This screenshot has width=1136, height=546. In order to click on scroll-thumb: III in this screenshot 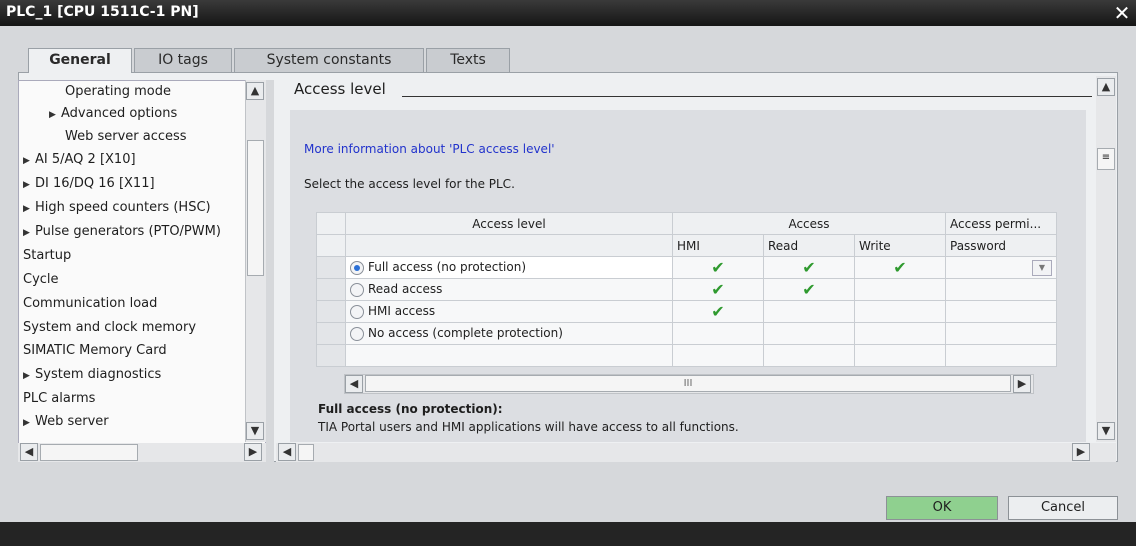, I will do `click(688, 383)`.